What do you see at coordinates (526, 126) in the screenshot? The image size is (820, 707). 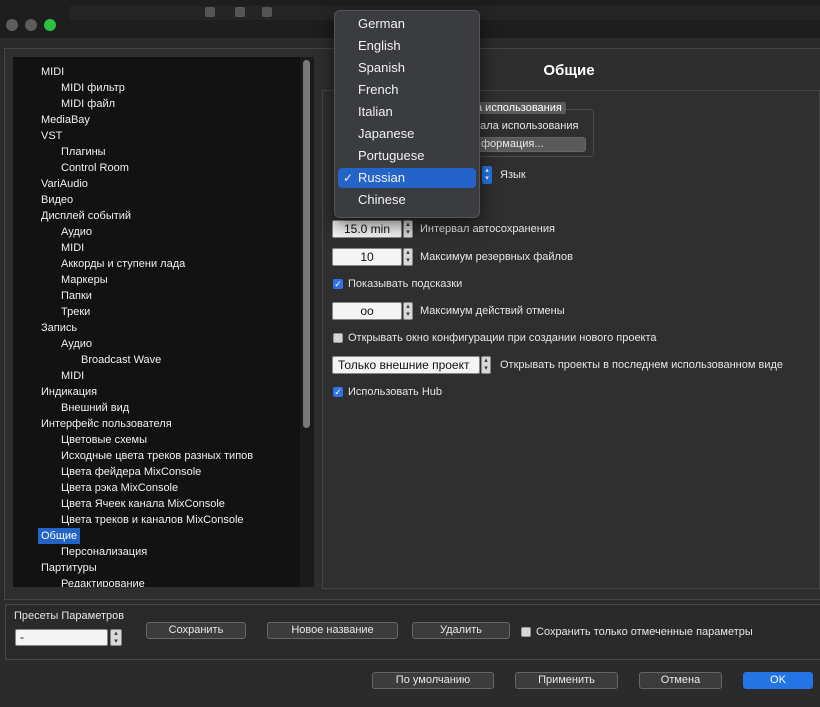 I see `usage-group-text: нала использования` at bounding box center [526, 126].